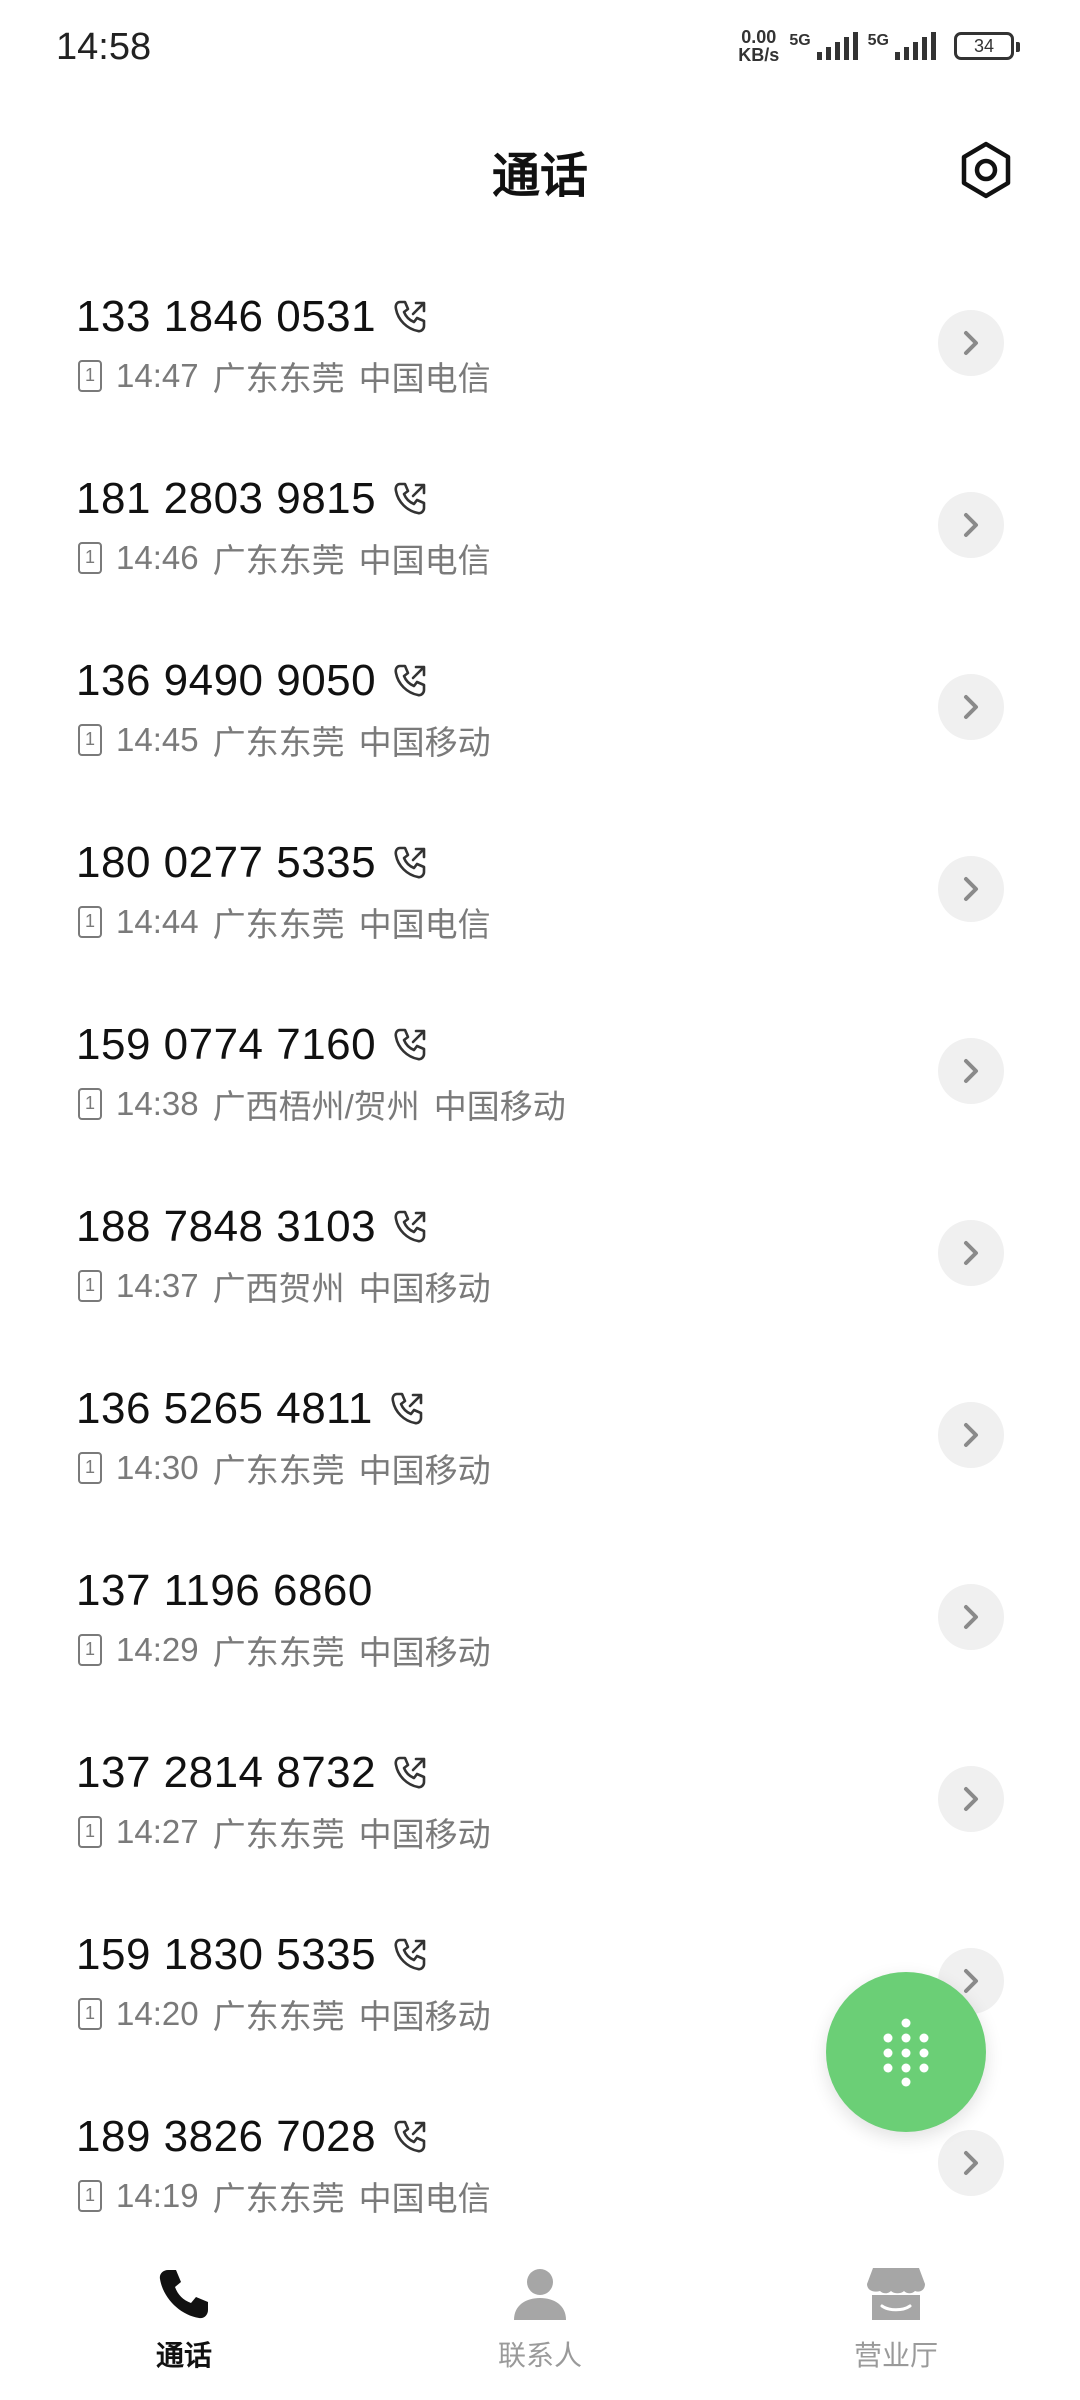 Image resolution: width=1080 pixels, height=2400 pixels. What do you see at coordinates (540, 1637) in the screenshot?
I see `call-log-row: 137 1196 6860 1 14:29 广东东莞 中国移动` at bounding box center [540, 1637].